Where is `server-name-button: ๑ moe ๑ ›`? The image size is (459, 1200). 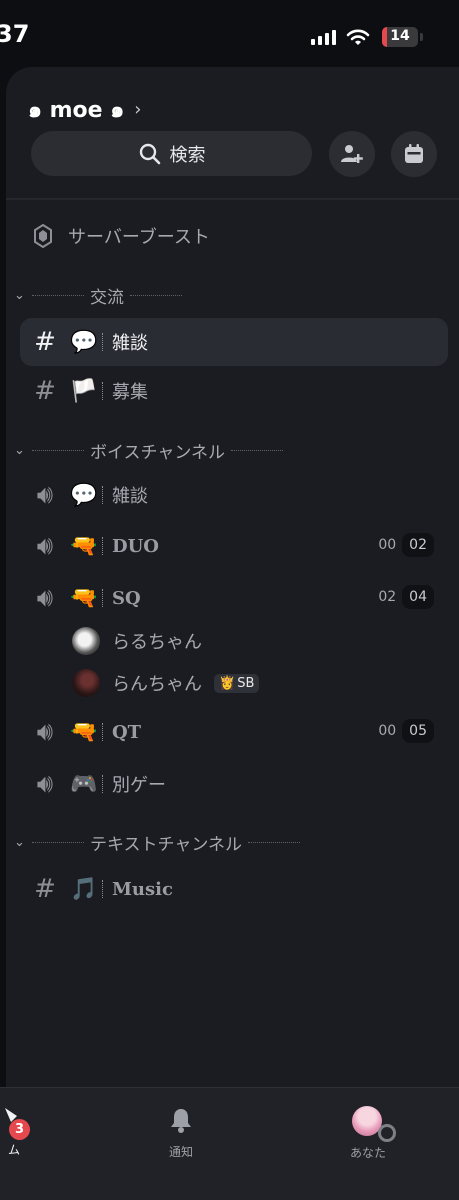 server-name-button: ๑ moe ๑ › is located at coordinates (84, 109).